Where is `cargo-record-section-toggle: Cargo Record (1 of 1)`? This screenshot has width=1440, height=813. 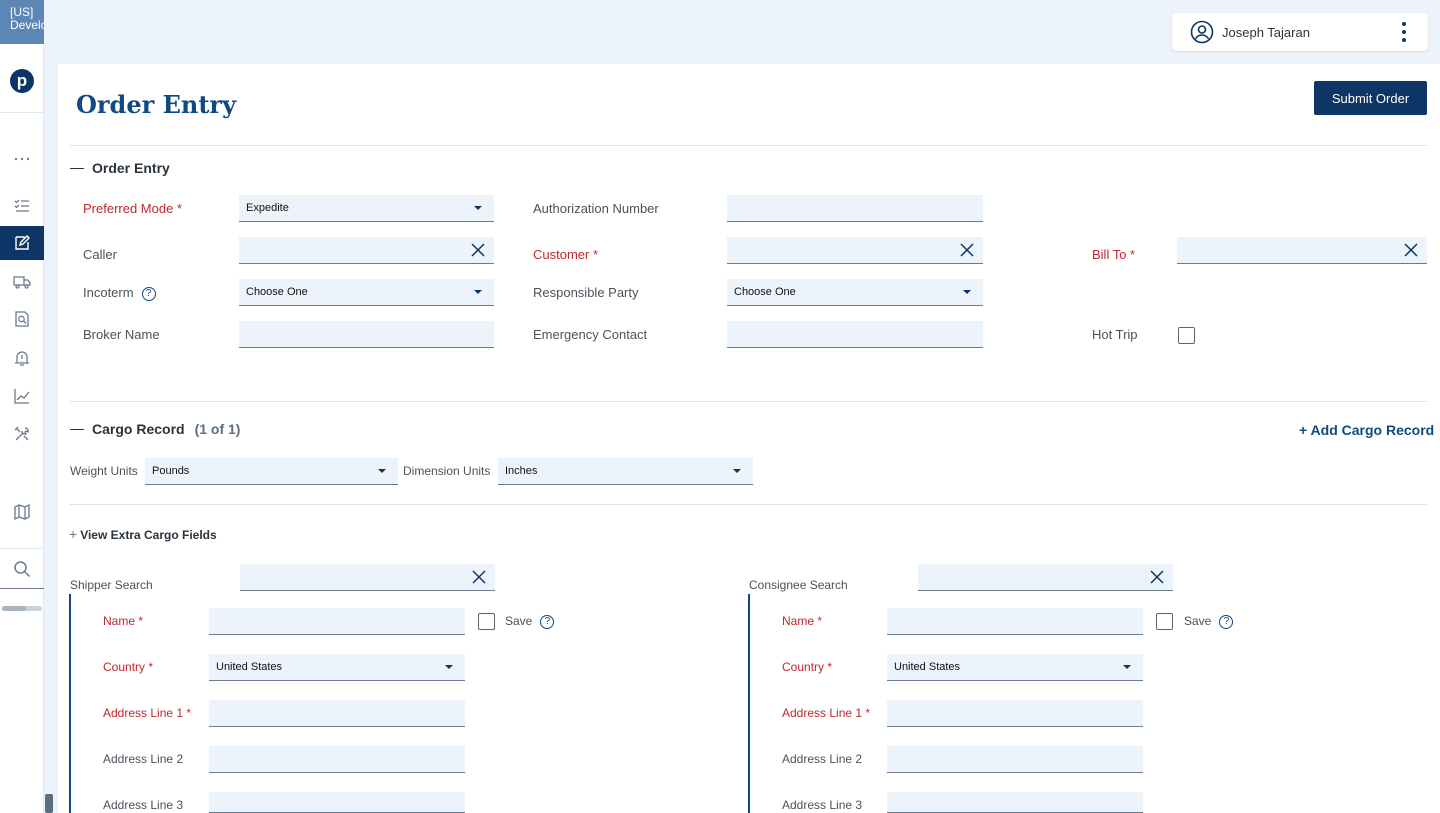
cargo-record-section-toggle: Cargo Record (1 of 1) is located at coordinates (155, 429).